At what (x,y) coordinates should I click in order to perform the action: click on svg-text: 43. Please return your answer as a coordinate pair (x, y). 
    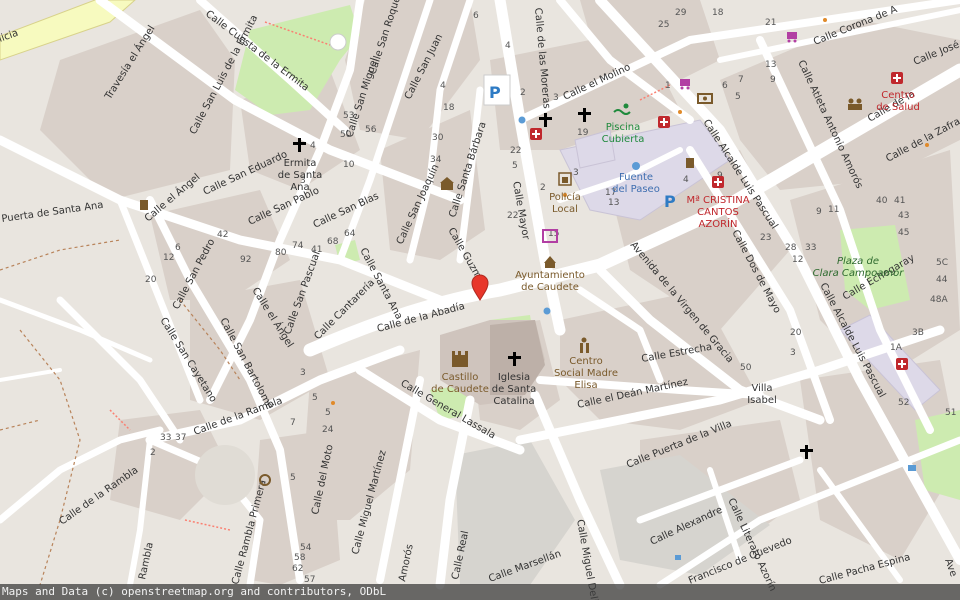
    Looking at the image, I should click on (903, 216).